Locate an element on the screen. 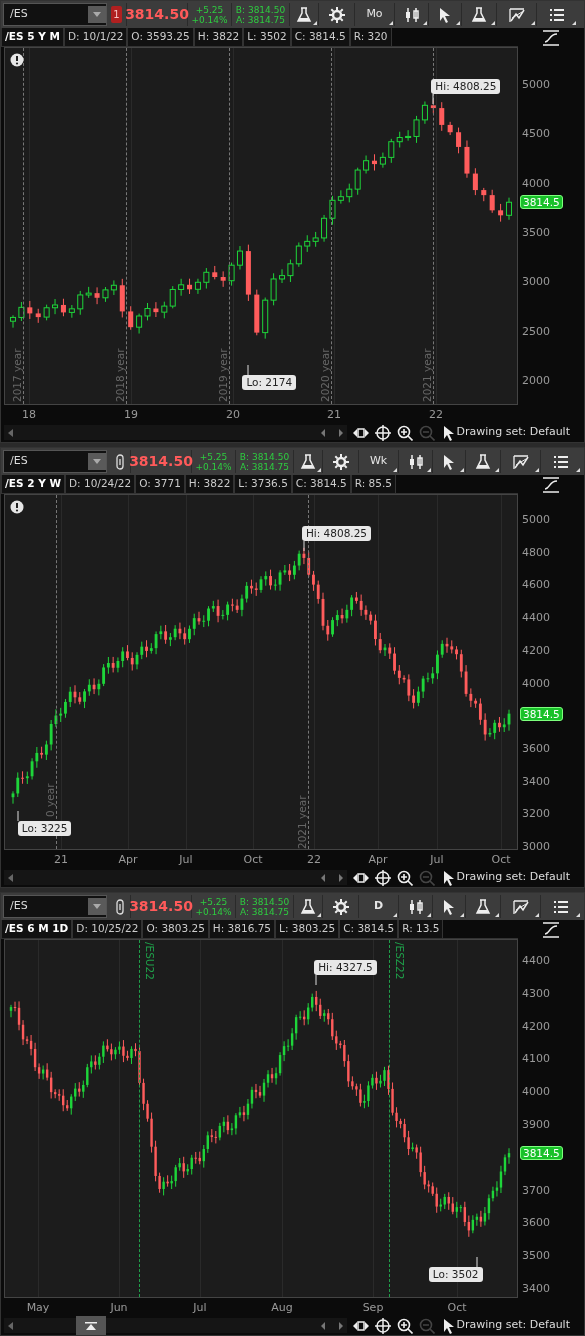 The width and height of the screenshot is (585, 1336). collapse-icon is located at coordinates (91, 1325).